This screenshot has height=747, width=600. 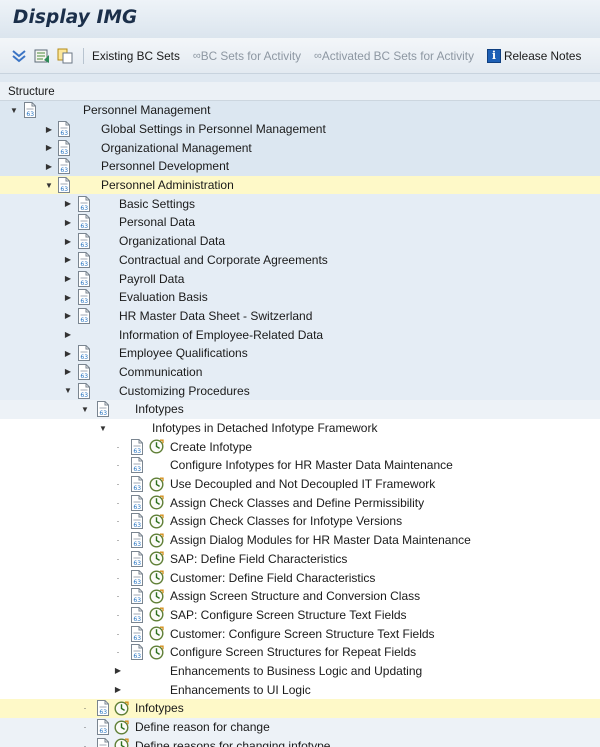 I want to click on tree-node: ▶ 63 Payroll Data, so click(x=300, y=278).